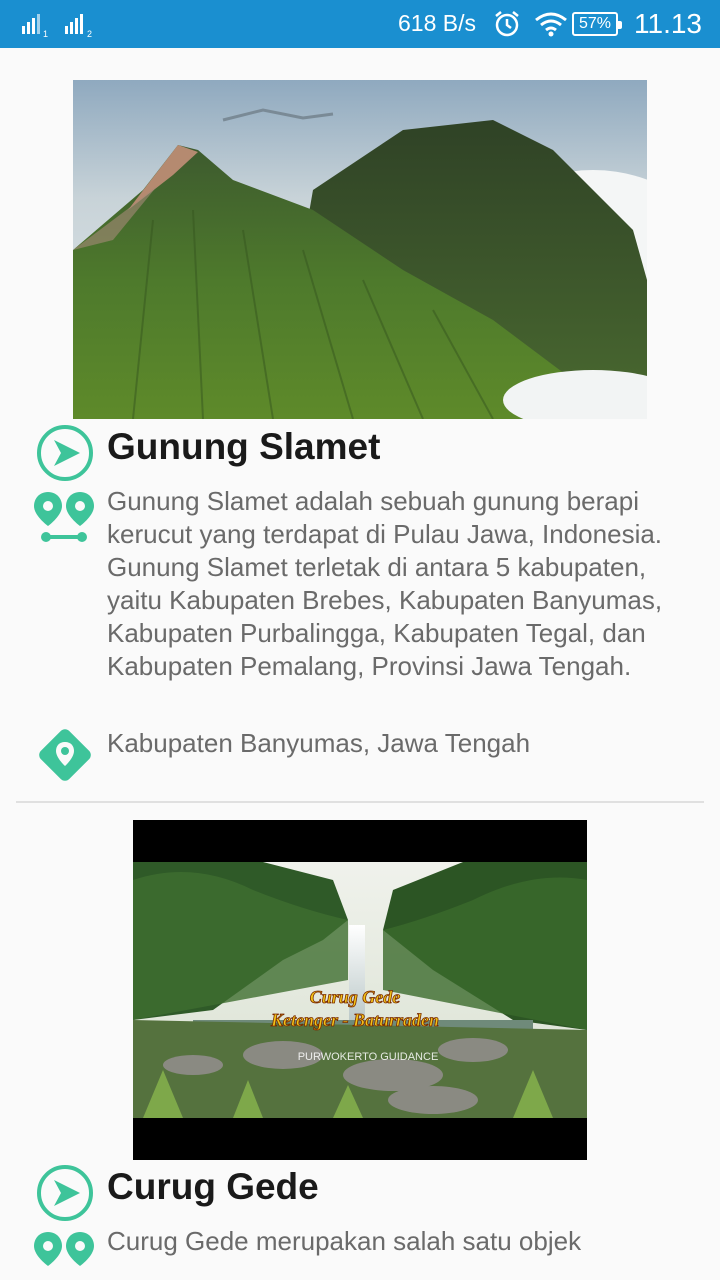 The height and width of the screenshot is (1280, 720). I want to click on image-watermark: PURWOKERTO GUIDANCE, so click(368, 1057).